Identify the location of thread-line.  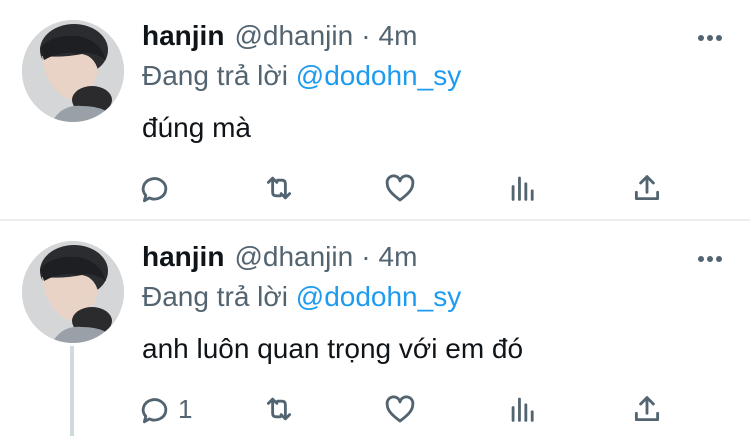
(72, 391).